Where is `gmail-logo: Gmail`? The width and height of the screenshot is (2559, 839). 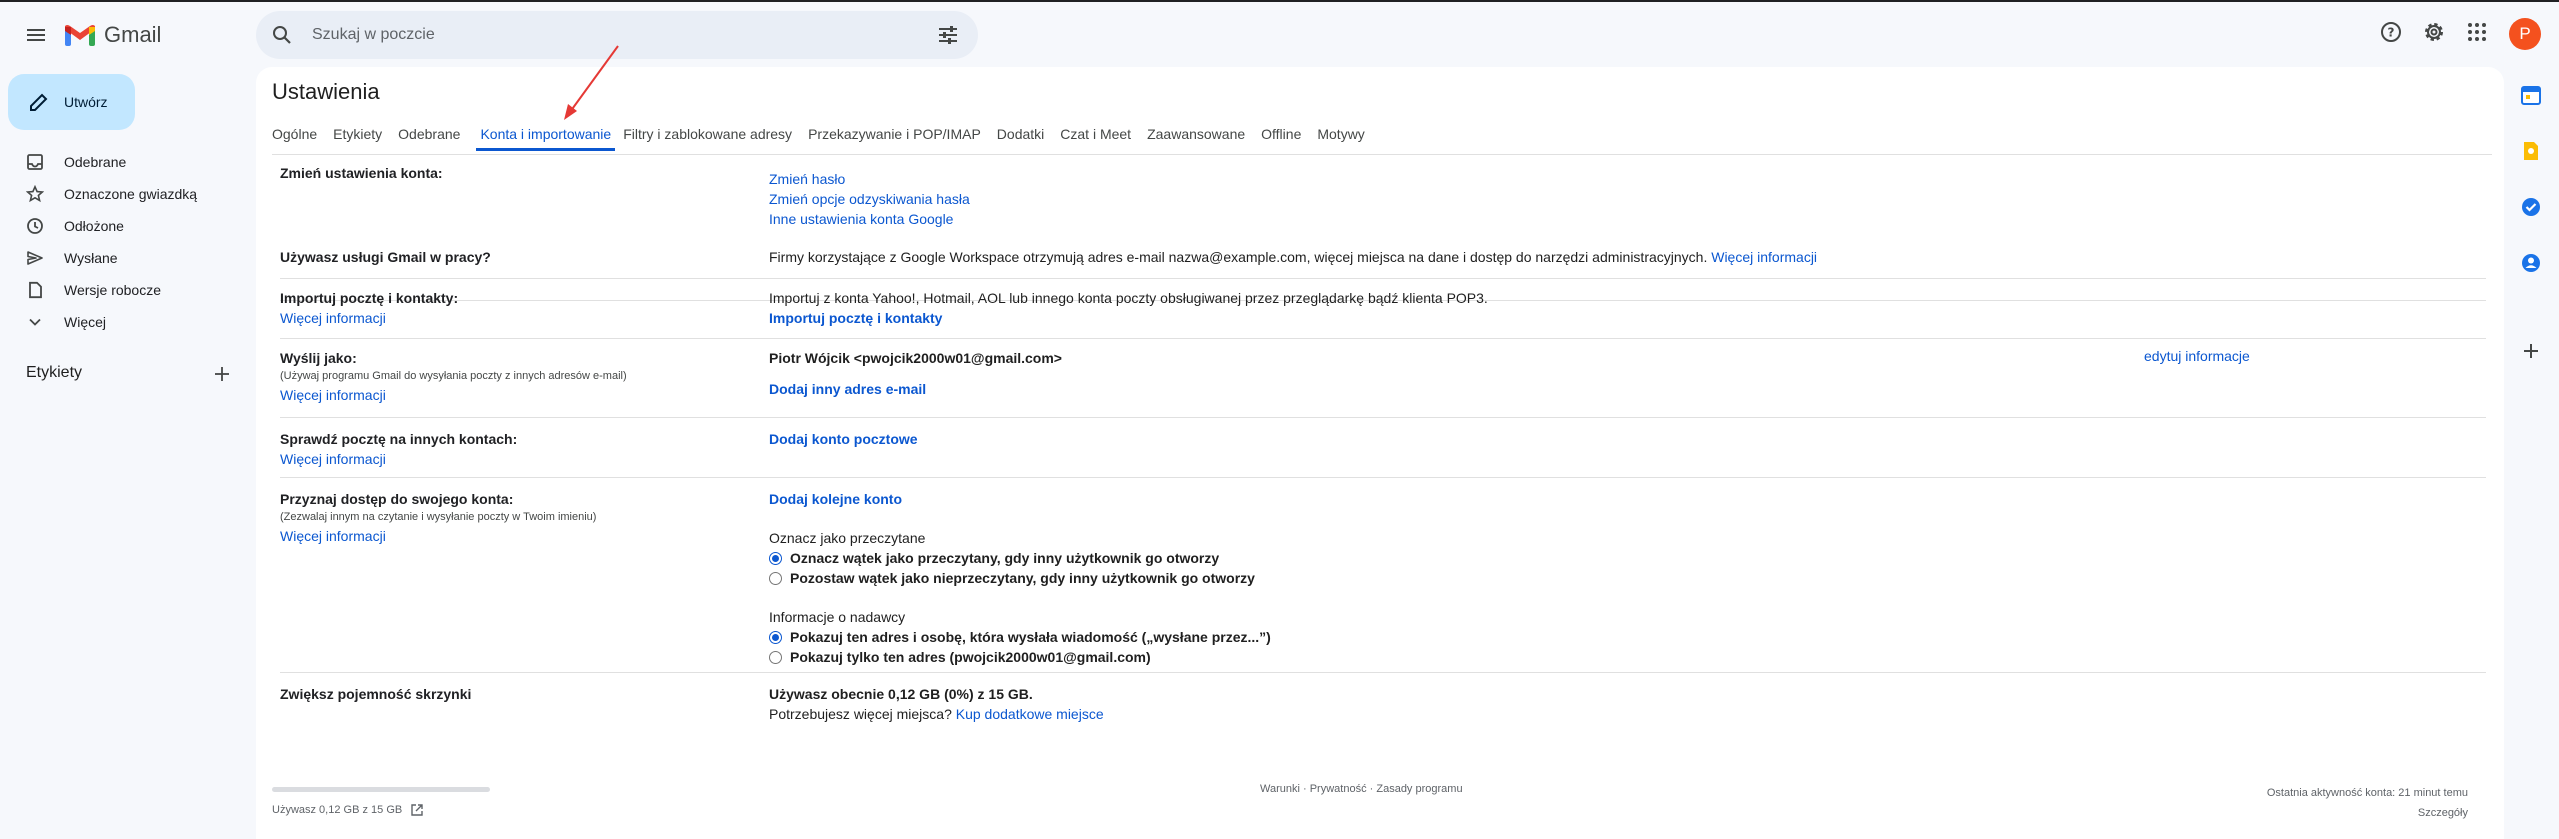 gmail-logo: Gmail is located at coordinates (112, 35).